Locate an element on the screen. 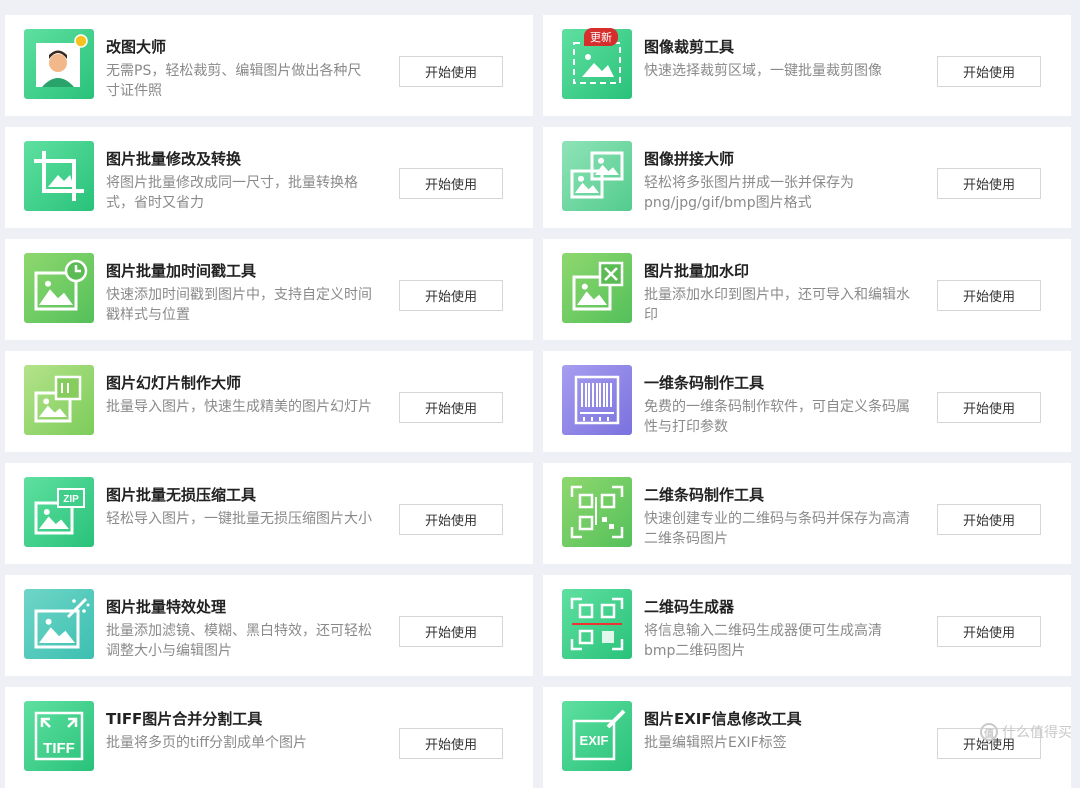  update-badge: 更新 is located at coordinates (601, 37).